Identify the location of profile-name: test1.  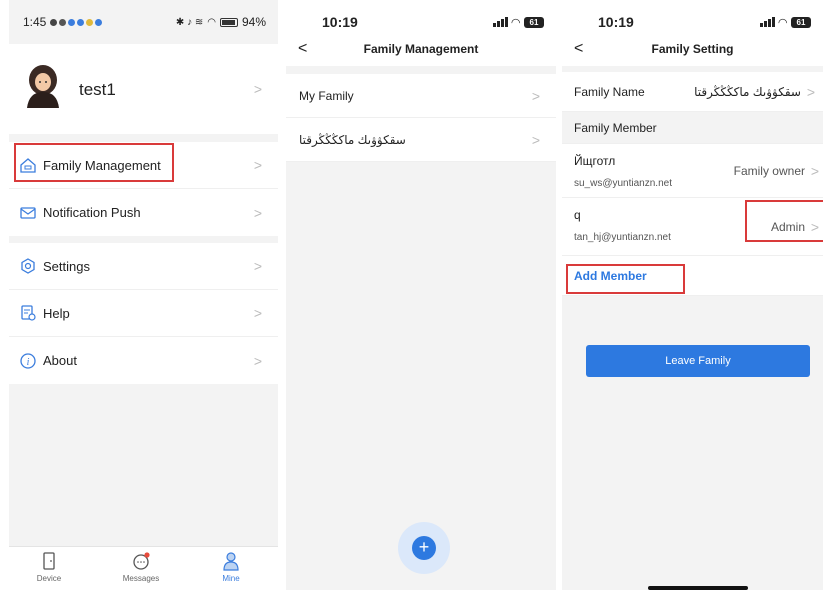
(97, 89).